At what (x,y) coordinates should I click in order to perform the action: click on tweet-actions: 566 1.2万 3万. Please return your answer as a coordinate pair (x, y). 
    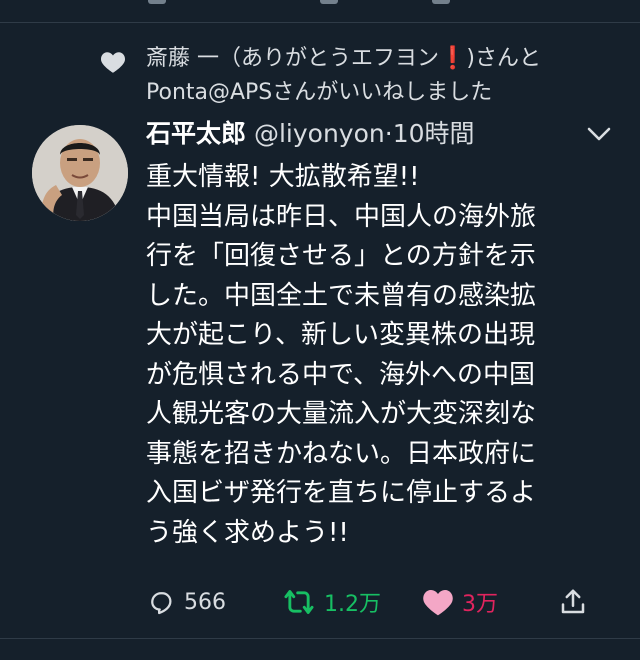
    Looking at the image, I should click on (381, 602).